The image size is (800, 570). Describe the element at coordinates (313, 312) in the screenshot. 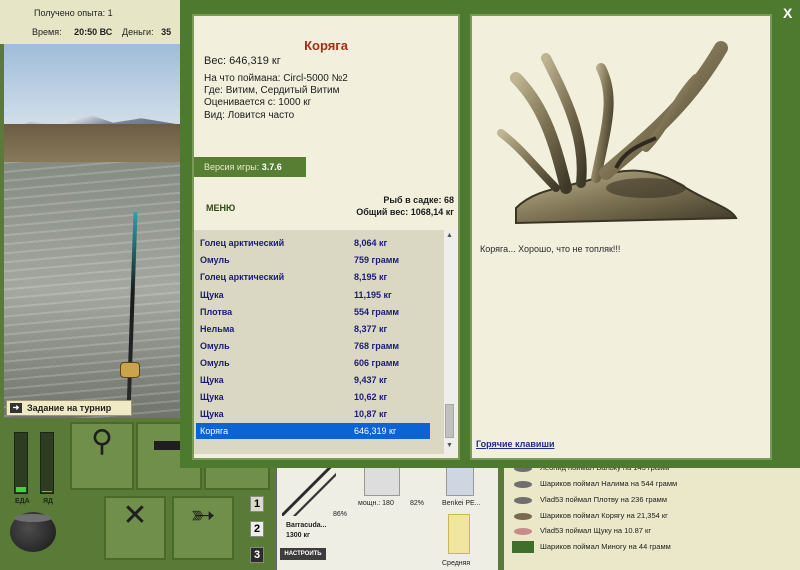

I see `keepnet-row: Плотва 554 грамм` at that location.